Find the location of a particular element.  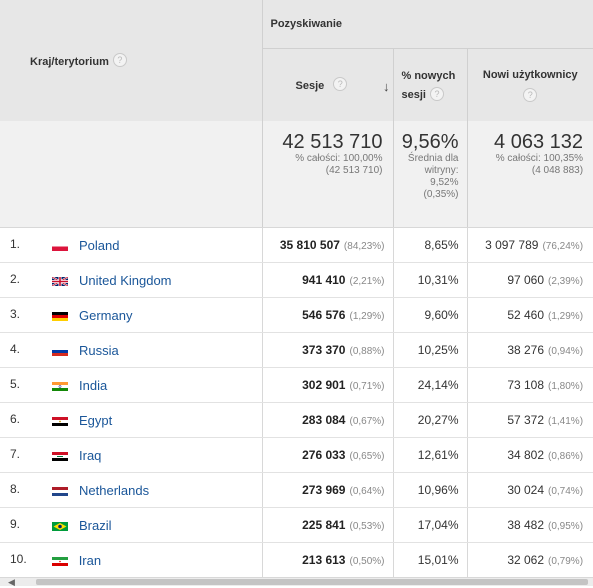

sessions-value: 276 033 is located at coordinates (323, 455).